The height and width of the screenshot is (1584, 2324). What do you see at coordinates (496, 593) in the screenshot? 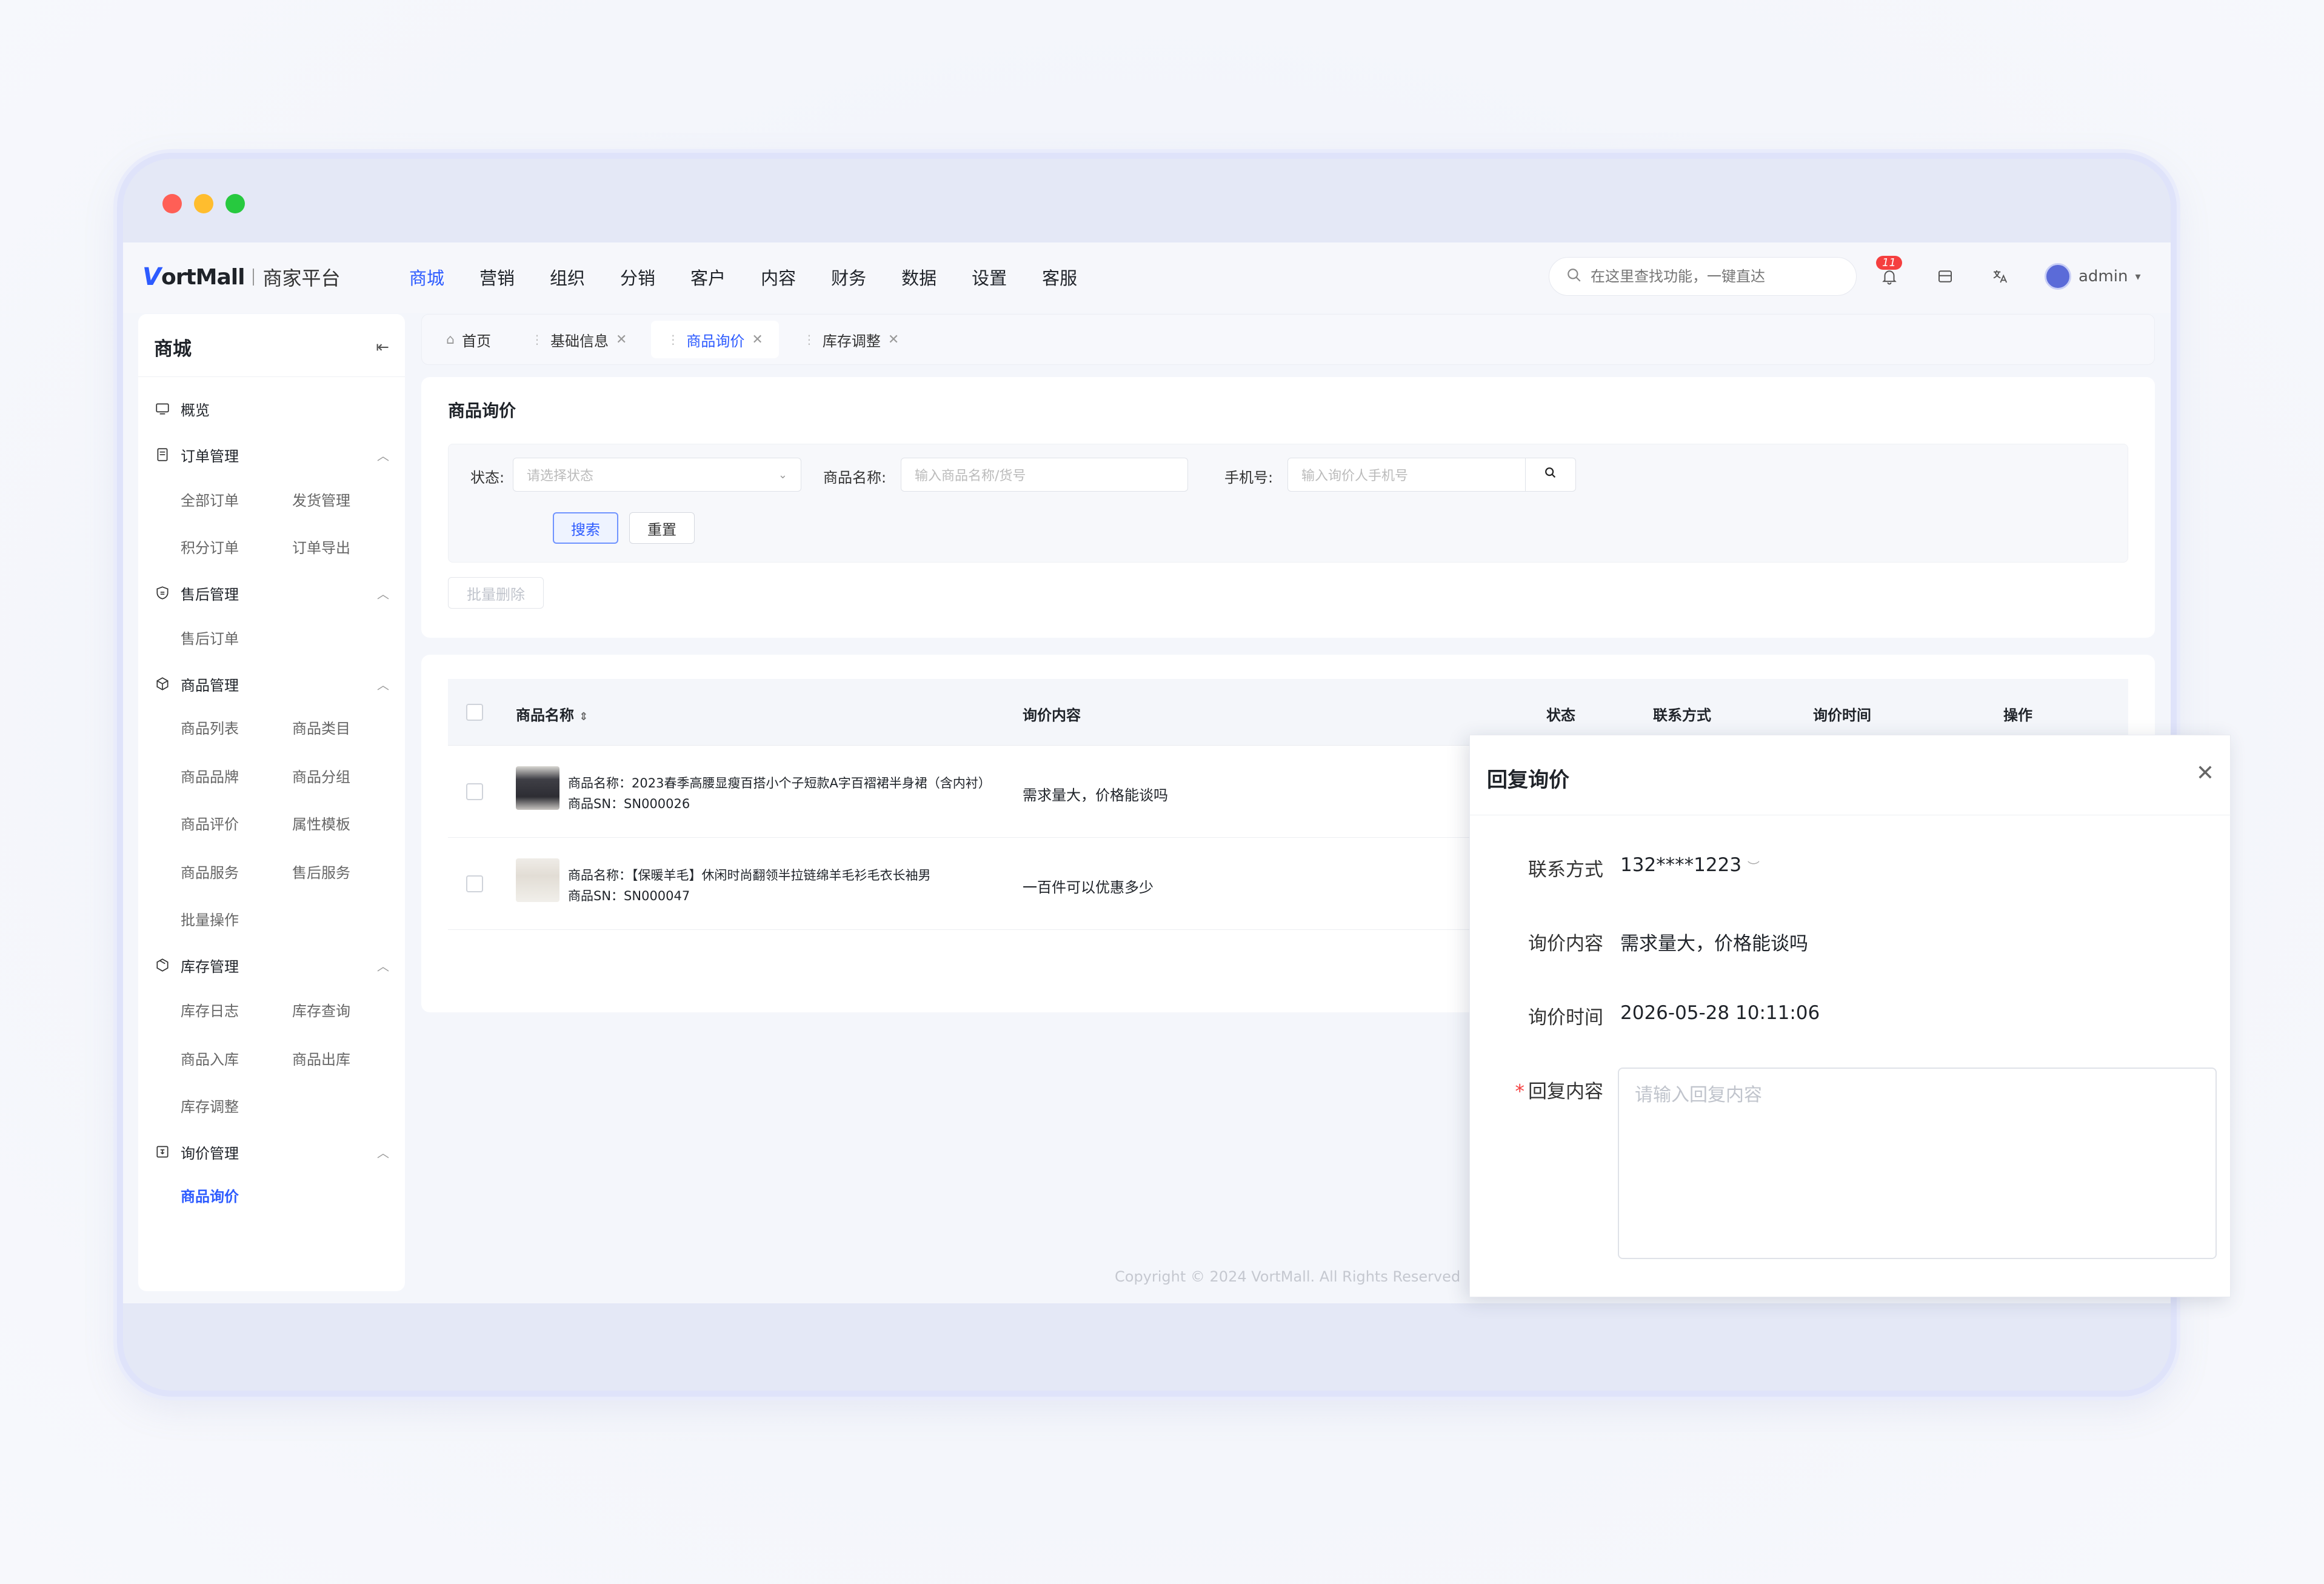
I see `batch-delete-button: 批量删除` at bounding box center [496, 593].